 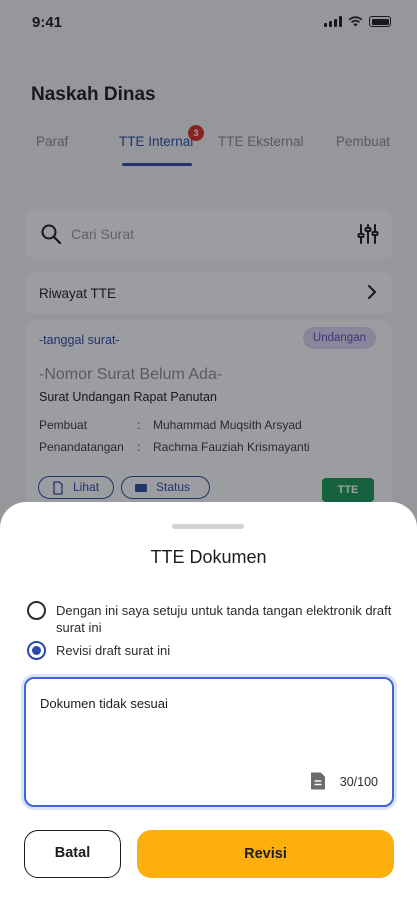 I want to click on cancel-button: Batal, so click(x=72, y=854).